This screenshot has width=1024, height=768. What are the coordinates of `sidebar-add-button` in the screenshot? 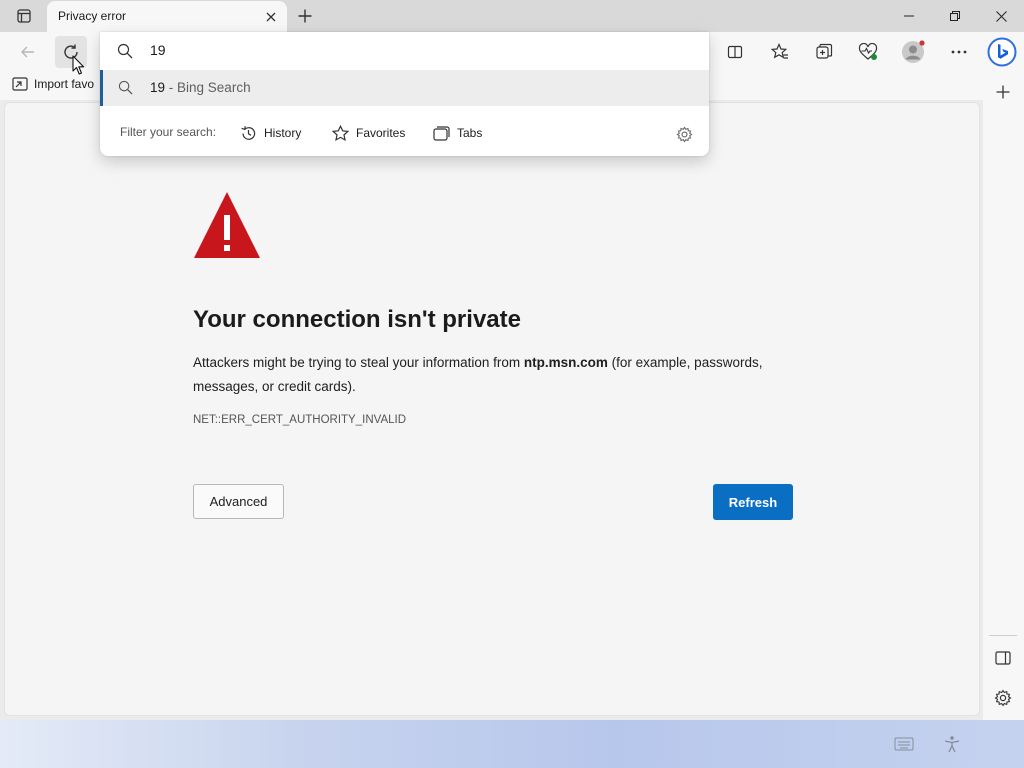 It's located at (1003, 92).